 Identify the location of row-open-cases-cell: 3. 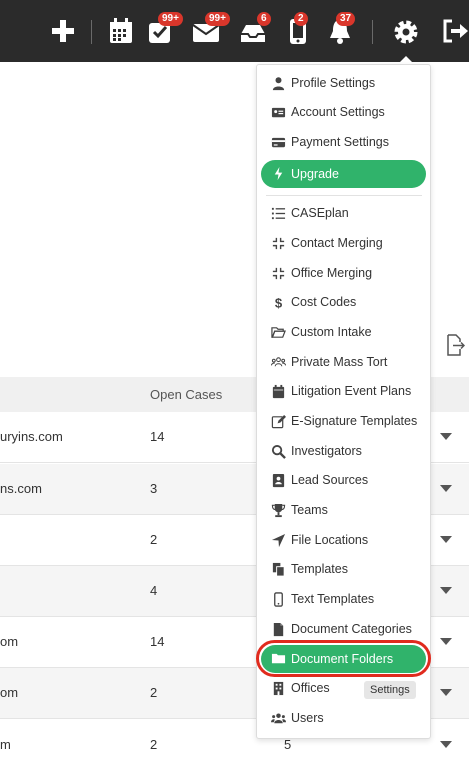
(154, 488).